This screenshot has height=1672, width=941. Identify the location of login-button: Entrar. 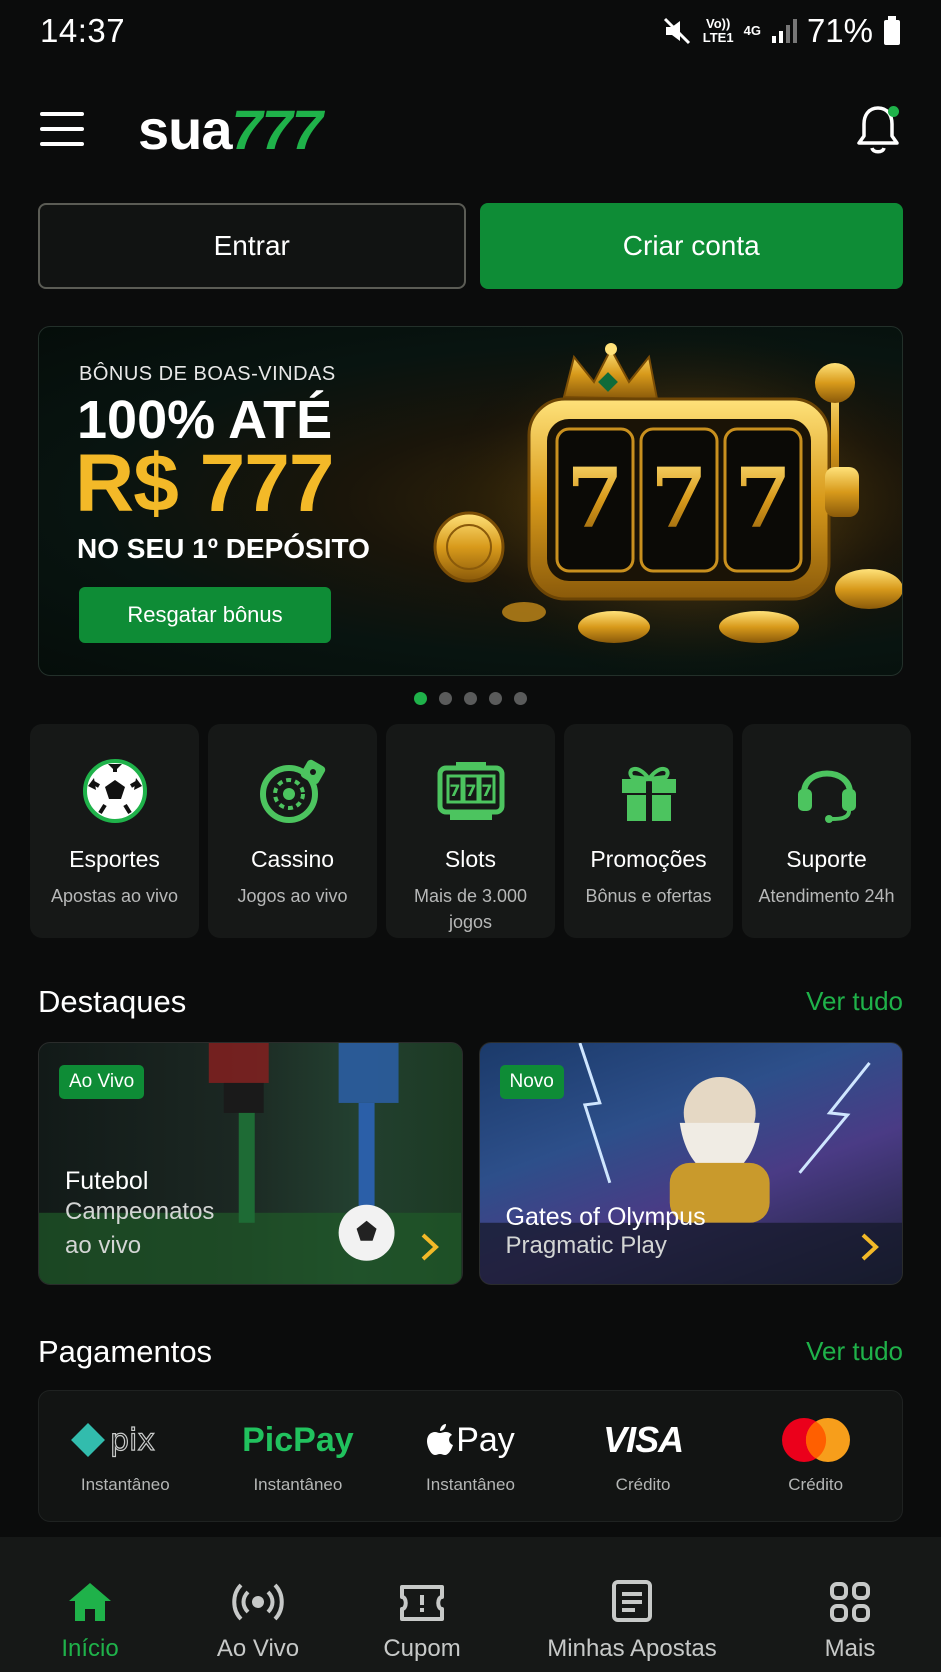
(252, 246).